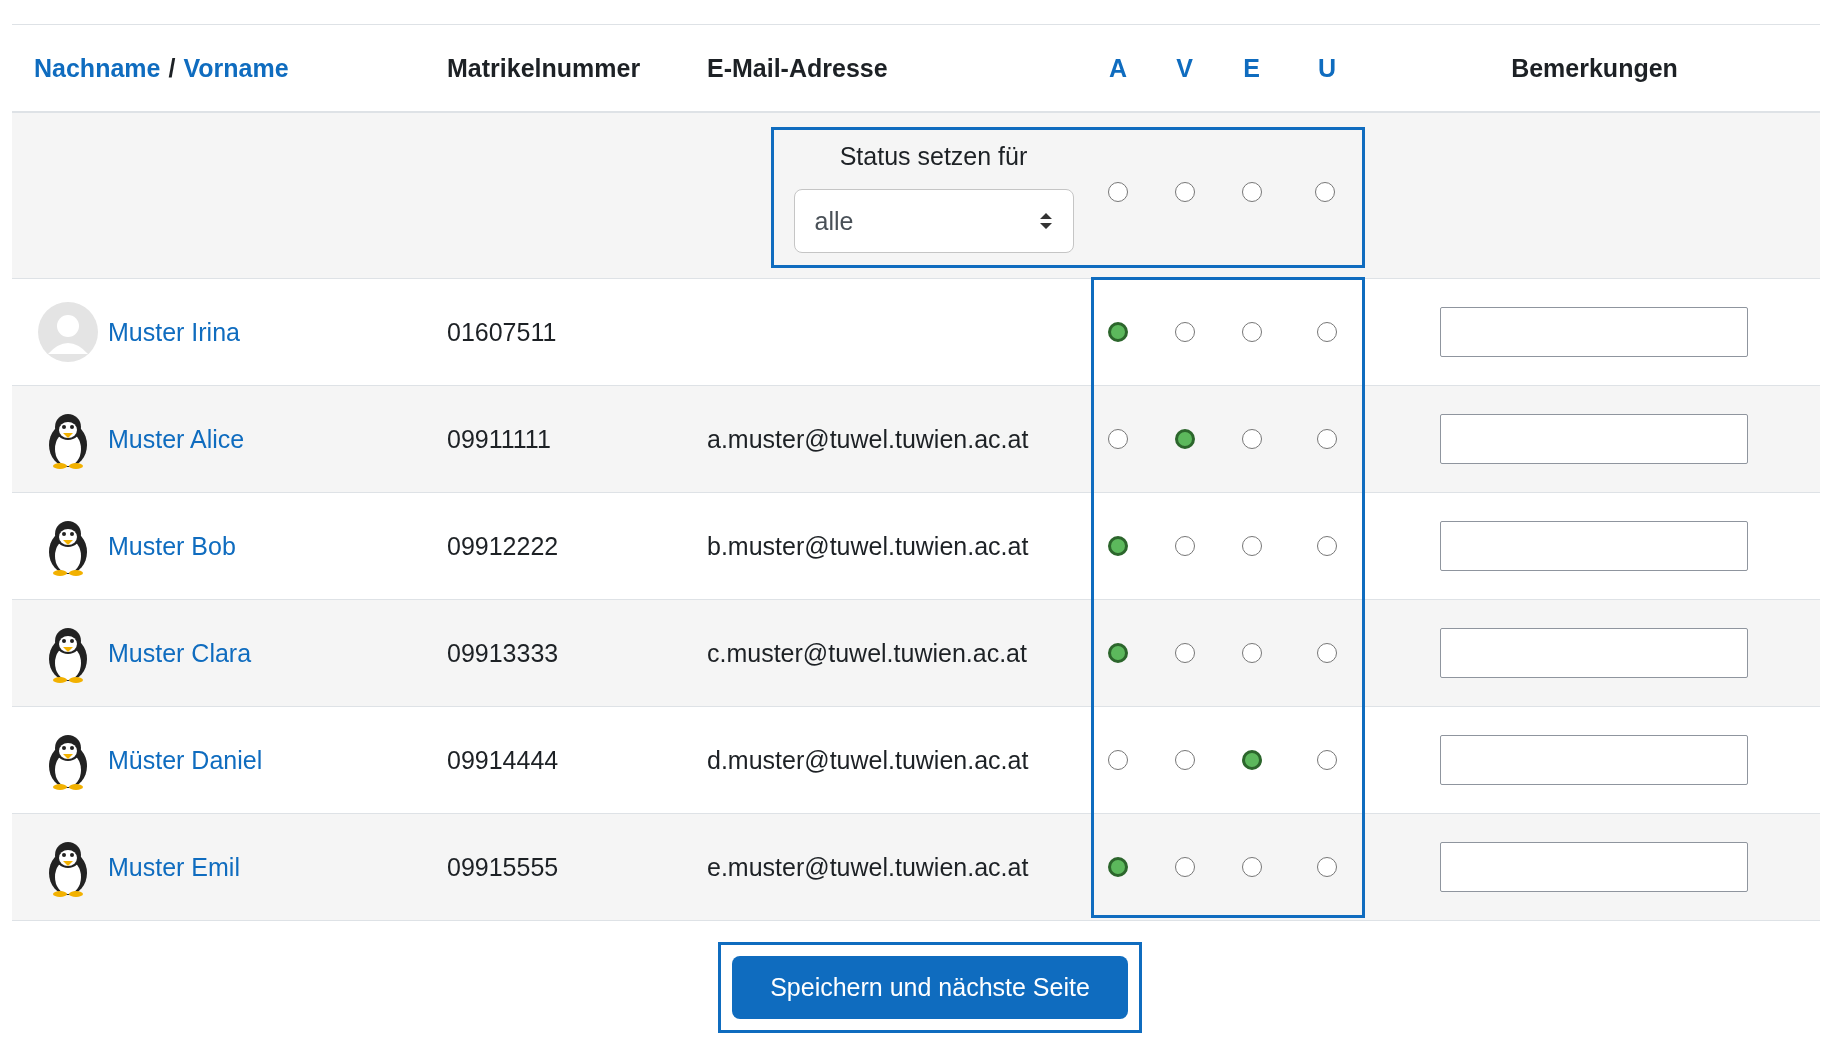 The image size is (1837, 1057). Describe the element at coordinates (1045, 221) in the screenshot. I see `sort-caret-icon` at that location.